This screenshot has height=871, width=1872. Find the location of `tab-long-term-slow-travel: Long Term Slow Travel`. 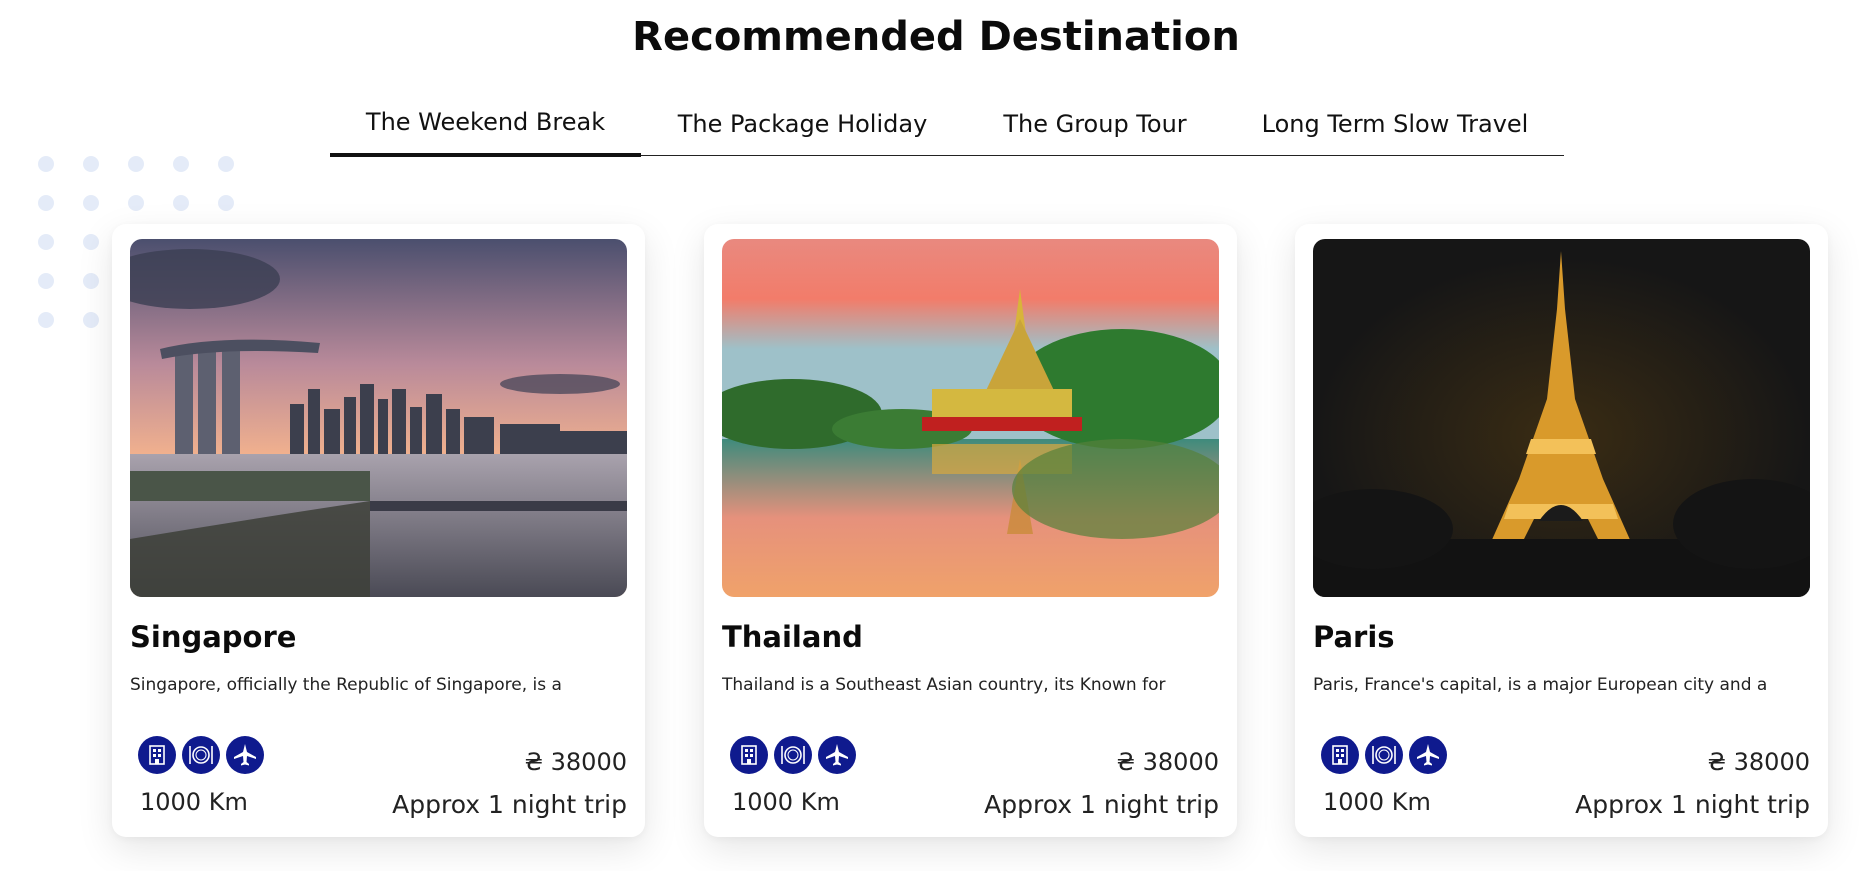

tab-long-term-slow-travel: Long Term Slow Travel is located at coordinates (1395, 127).